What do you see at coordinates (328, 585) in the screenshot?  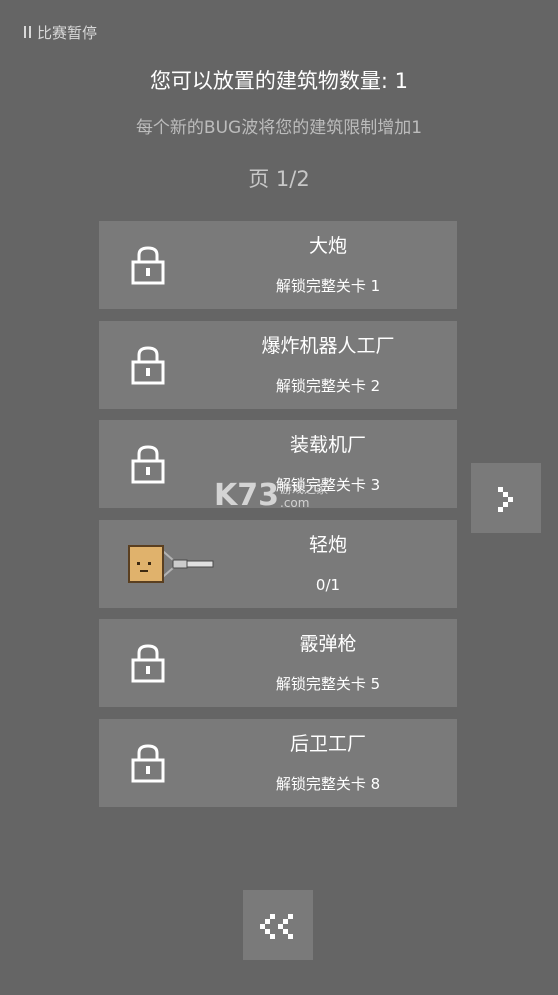 I see `placement-count: 0/1` at bounding box center [328, 585].